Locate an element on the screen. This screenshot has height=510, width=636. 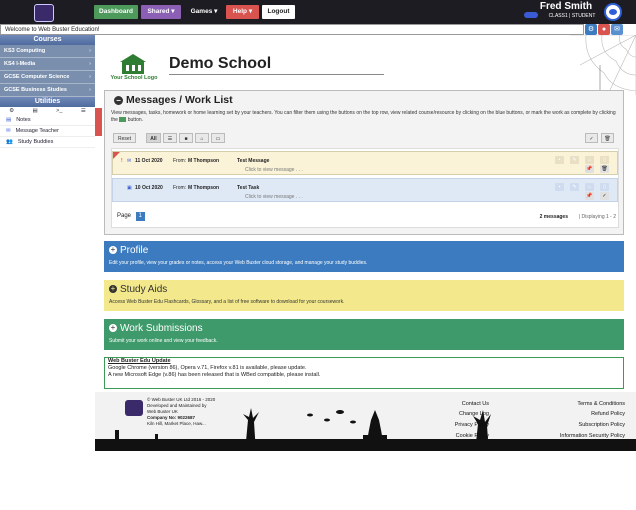
user-class: CLASS1 | STUDENT is located at coordinates (572, 16).